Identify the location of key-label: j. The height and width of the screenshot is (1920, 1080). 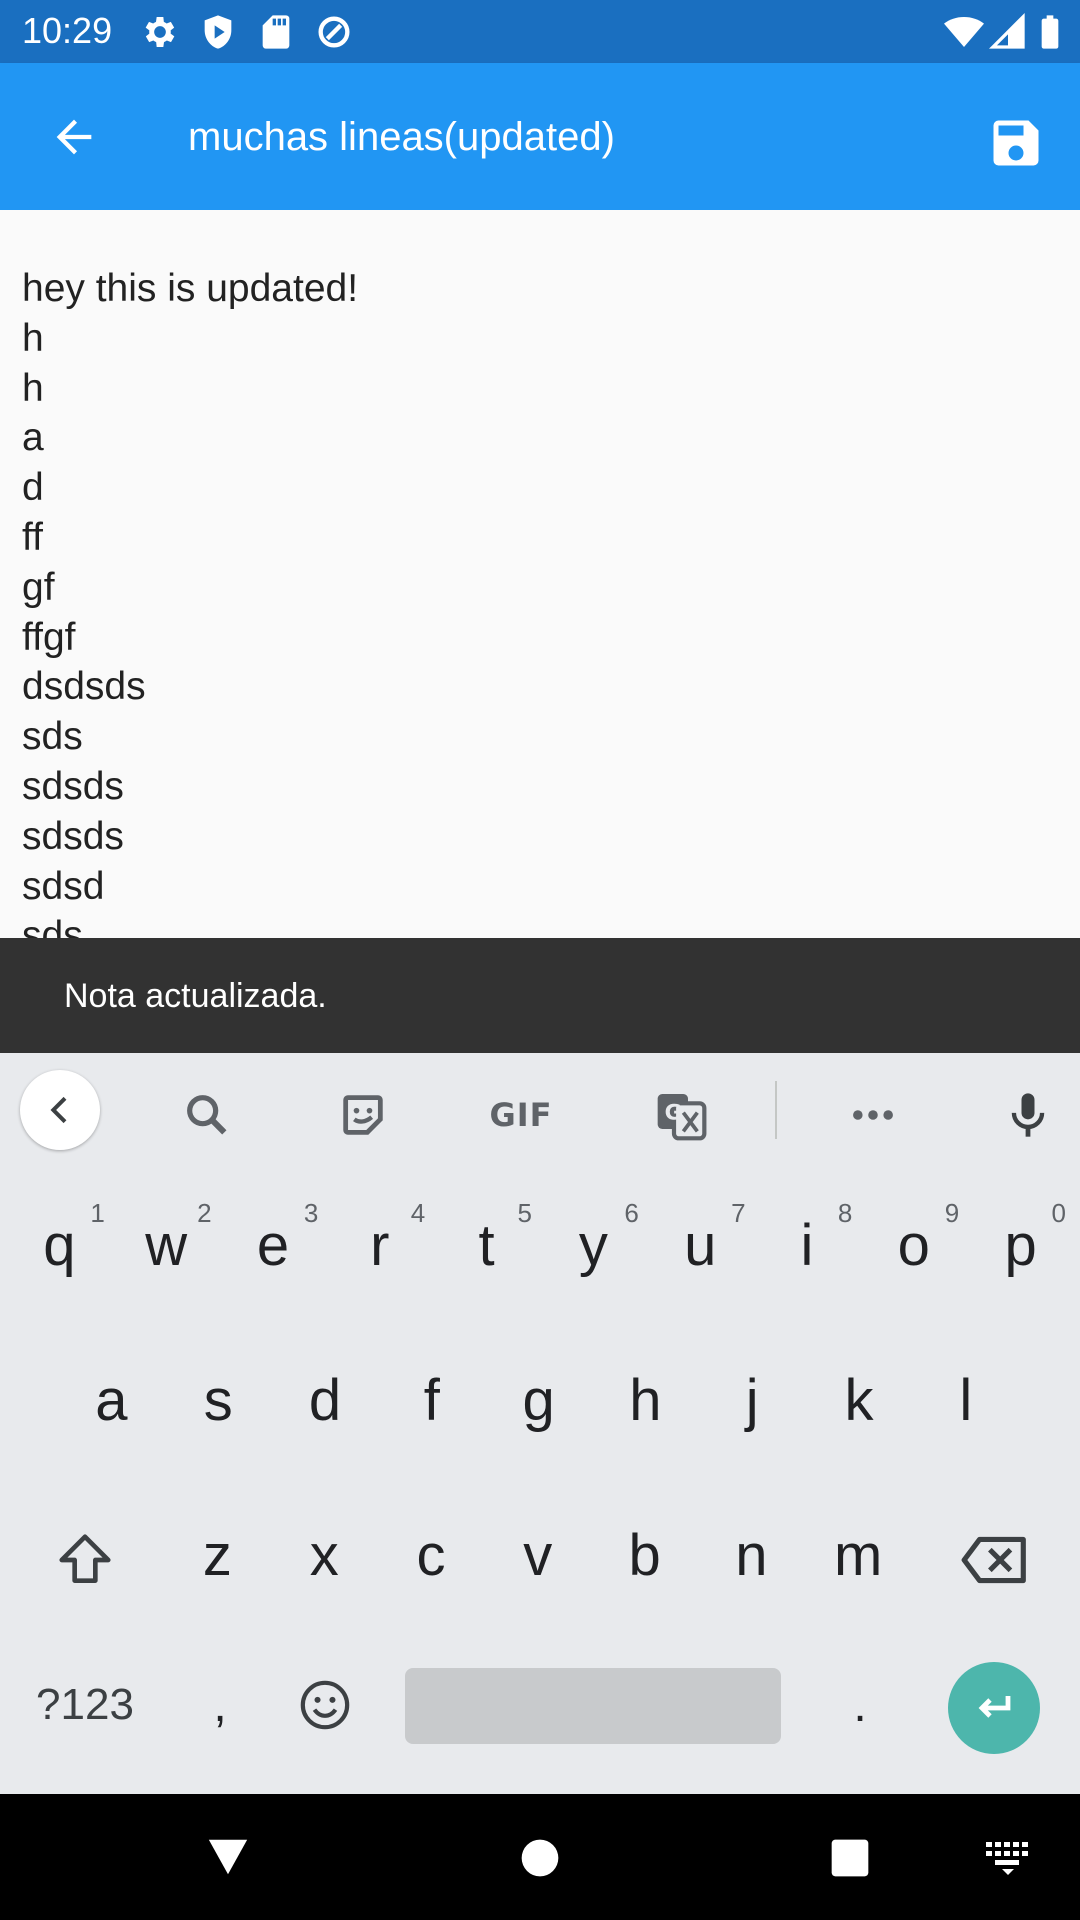
(752, 1400).